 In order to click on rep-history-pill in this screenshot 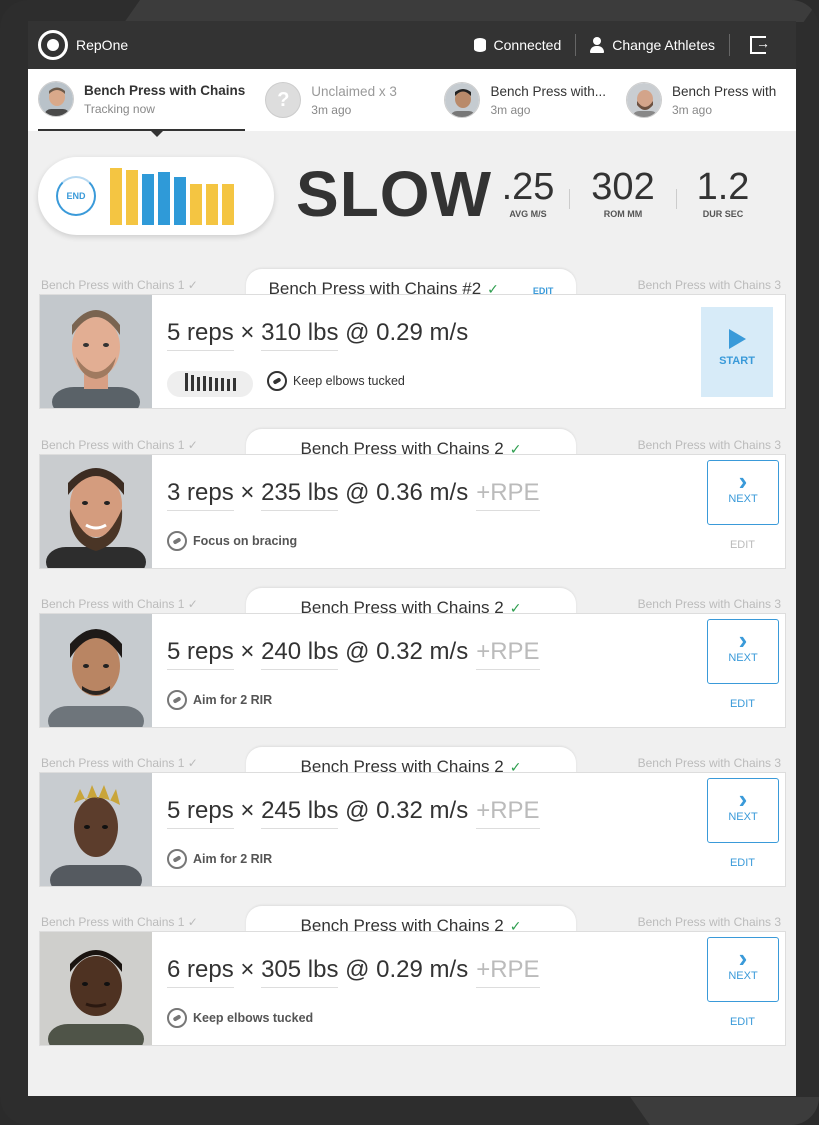, I will do `click(210, 384)`.